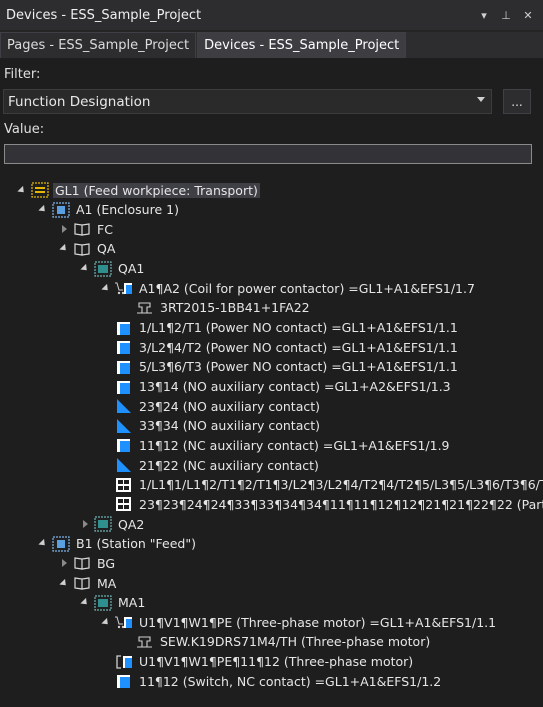  What do you see at coordinates (271, 15) in the screenshot?
I see `panel-titlebar: Devices - ESS_Sample_Project ▾ ⊥ ✕` at bounding box center [271, 15].